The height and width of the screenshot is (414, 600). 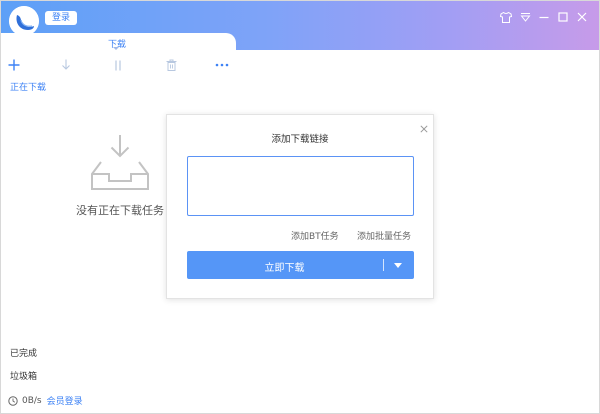 What do you see at coordinates (120, 162) in the screenshot?
I see `empty-inbox-icon` at bounding box center [120, 162].